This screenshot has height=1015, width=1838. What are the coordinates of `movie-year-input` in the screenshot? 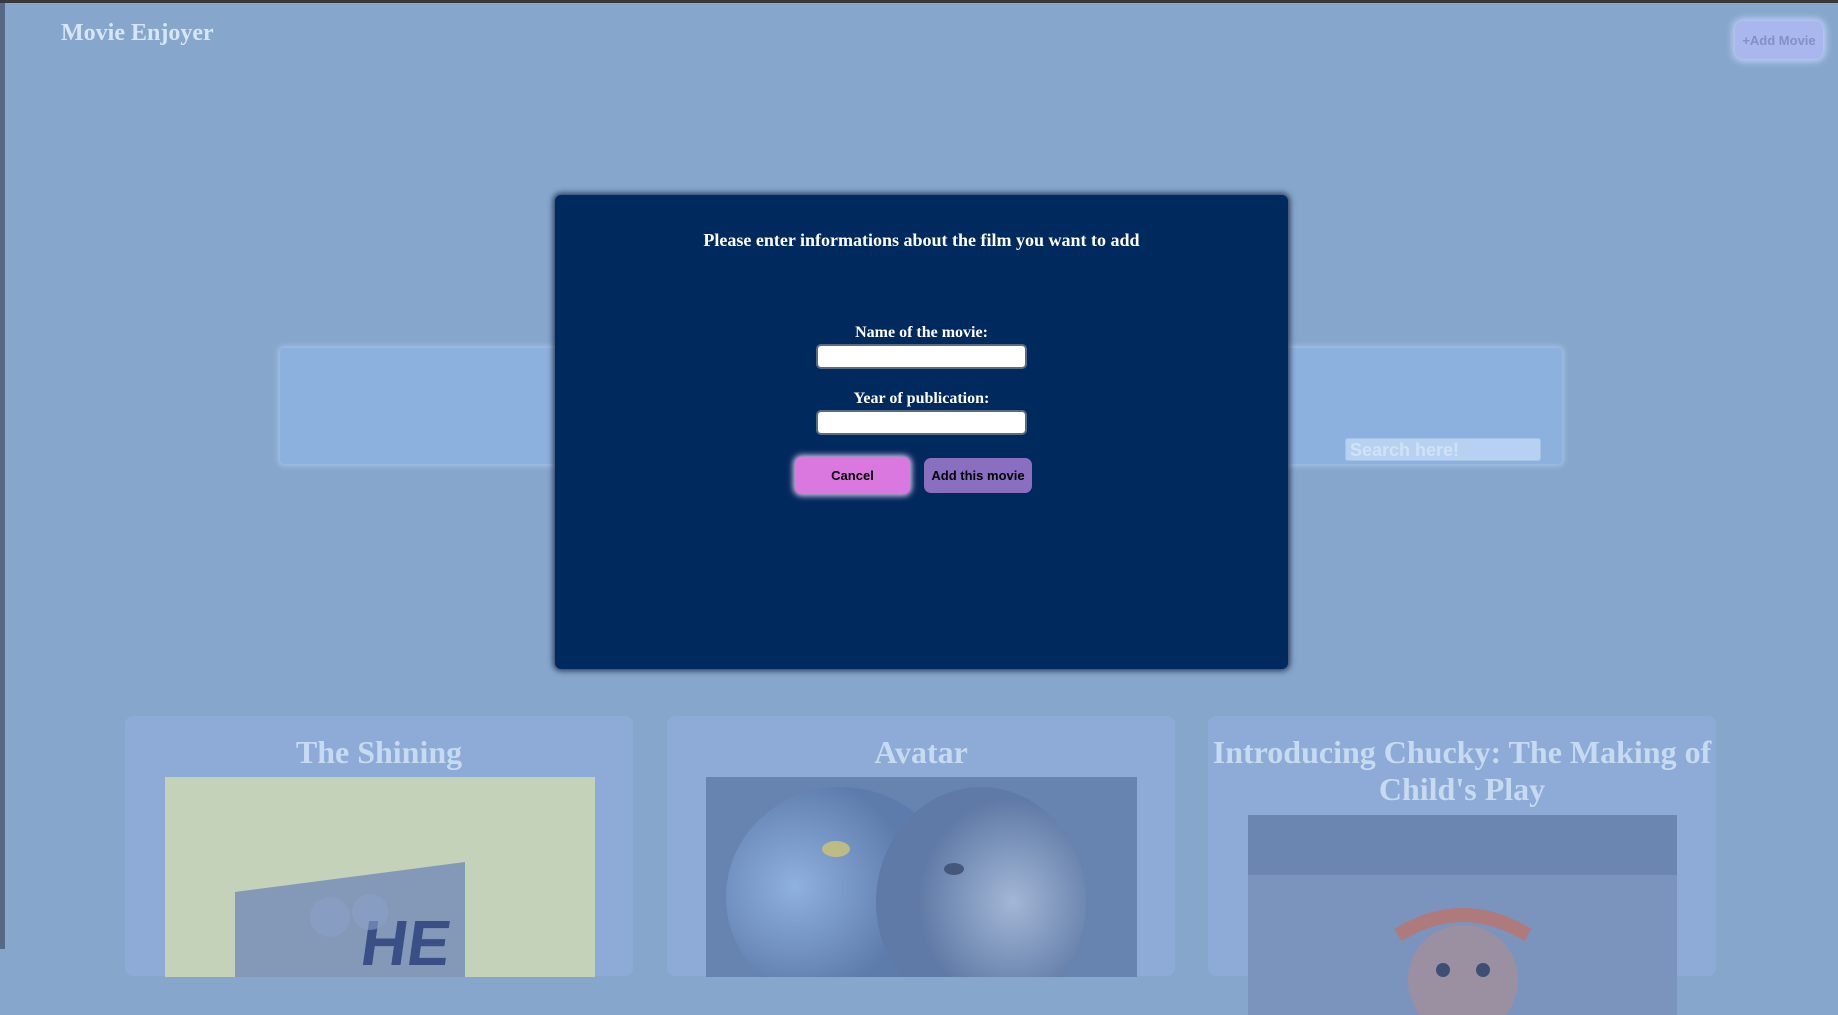 It's located at (921, 422).